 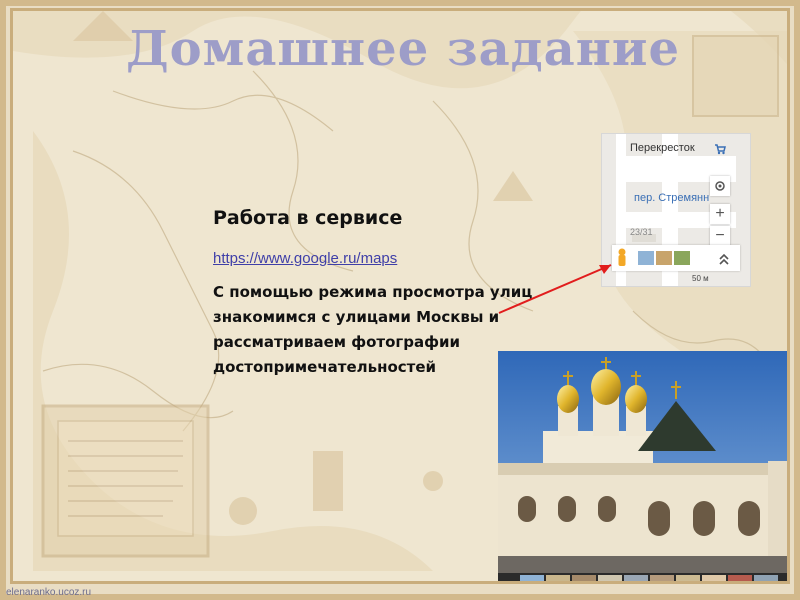 I want to click on street-view-strip, so click(x=676, y=258).